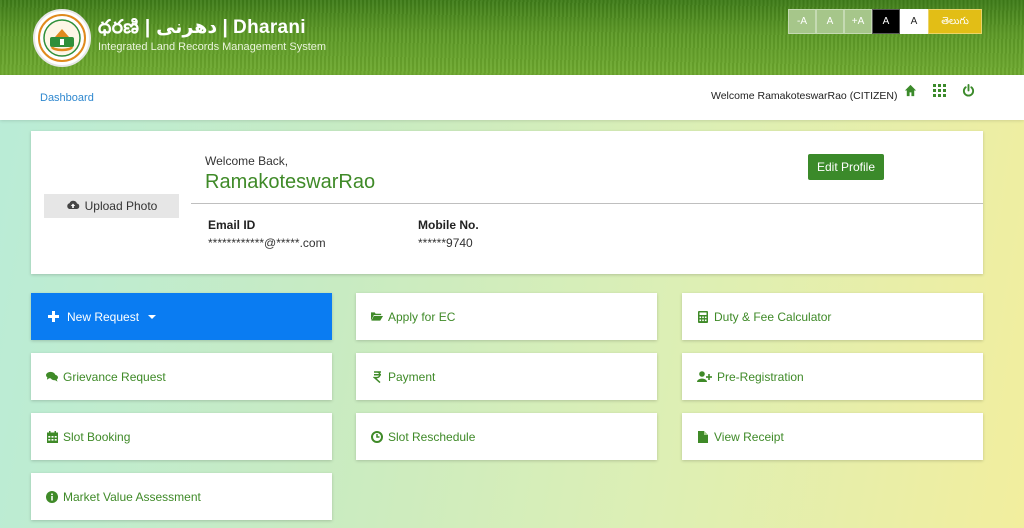 This screenshot has width=1024, height=528. Describe the element at coordinates (940, 91) in the screenshot. I see `apps-grid-icon` at that location.